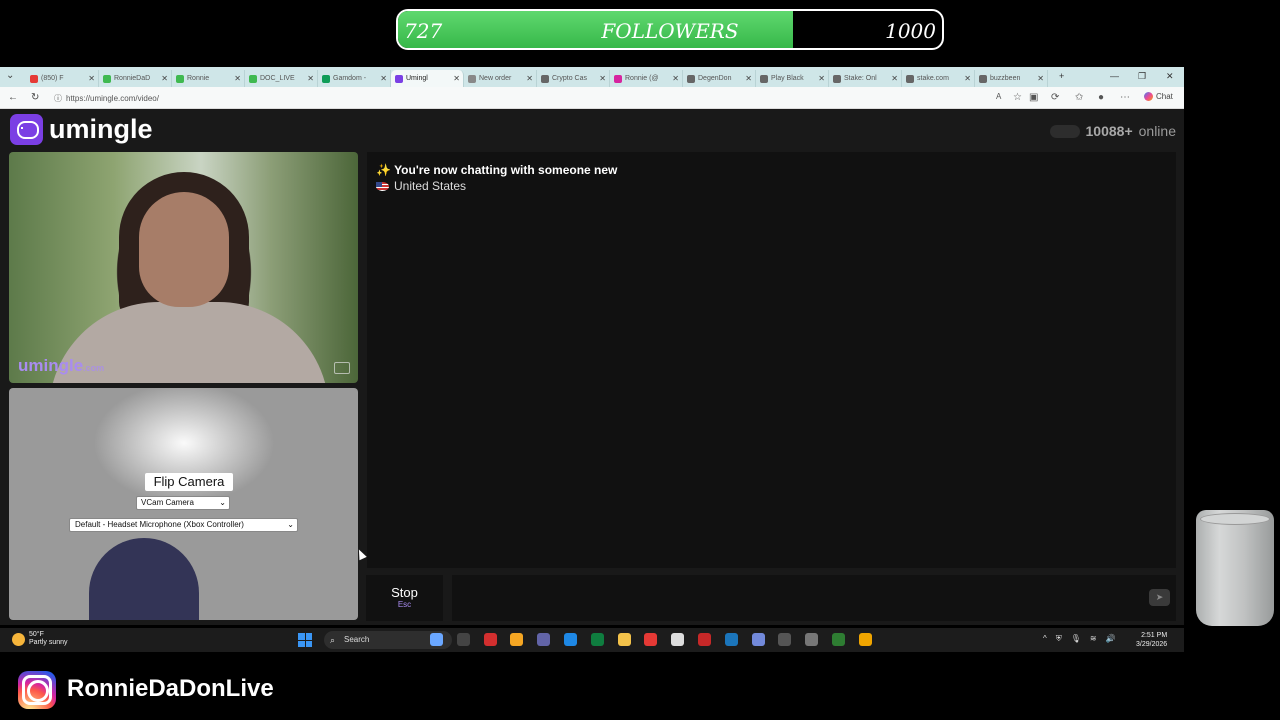 This screenshot has height=720, width=1280. What do you see at coordinates (1033, 97) in the screenshot?
I see `extensions-icon: ▣` at bounding box center [1033, 97].